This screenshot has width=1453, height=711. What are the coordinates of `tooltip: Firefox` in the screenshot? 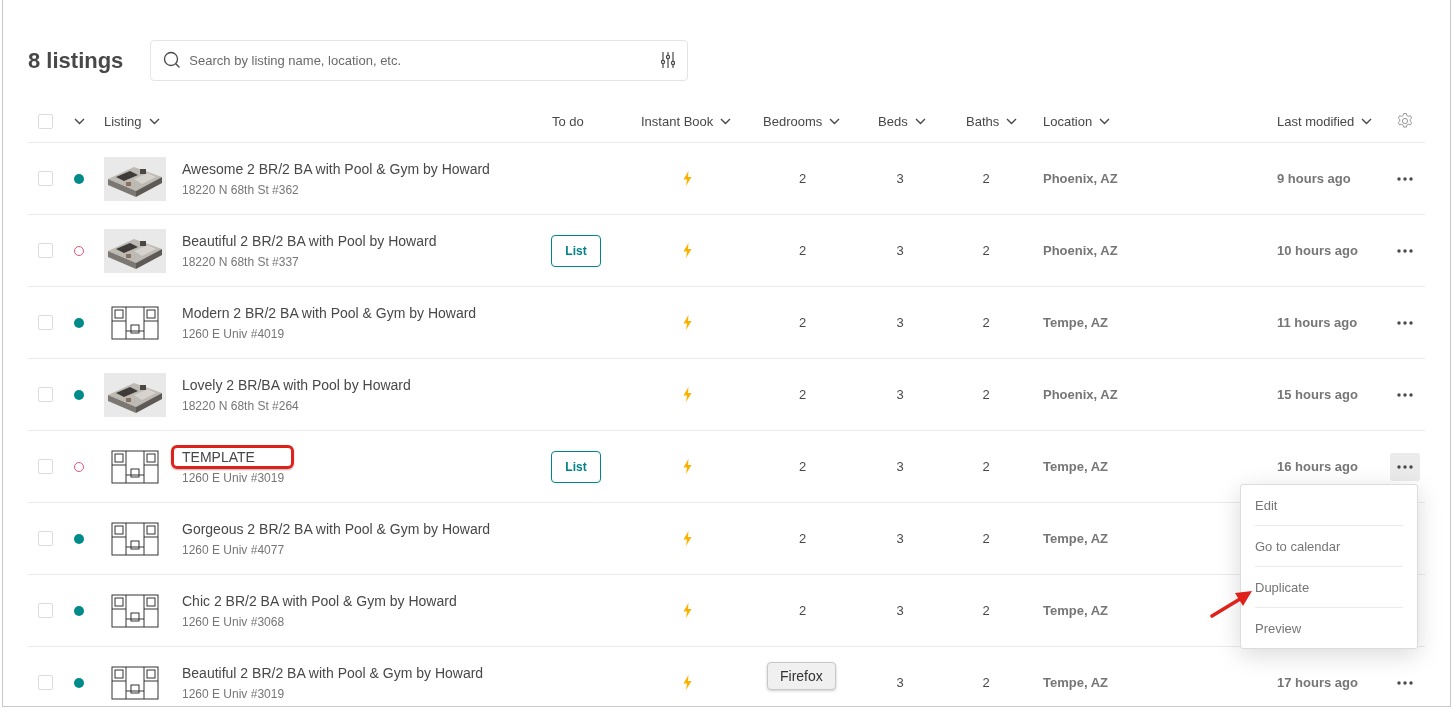 It's located at (801, 676).